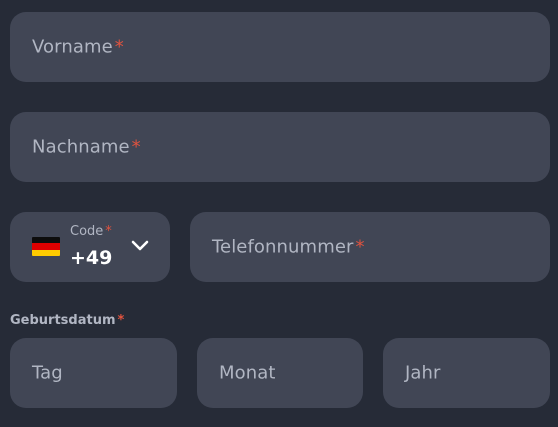  Describe the element at coordinates (370, 247) in the screenshot. I see `phone-number-field: Telefonnummer *` at that location.